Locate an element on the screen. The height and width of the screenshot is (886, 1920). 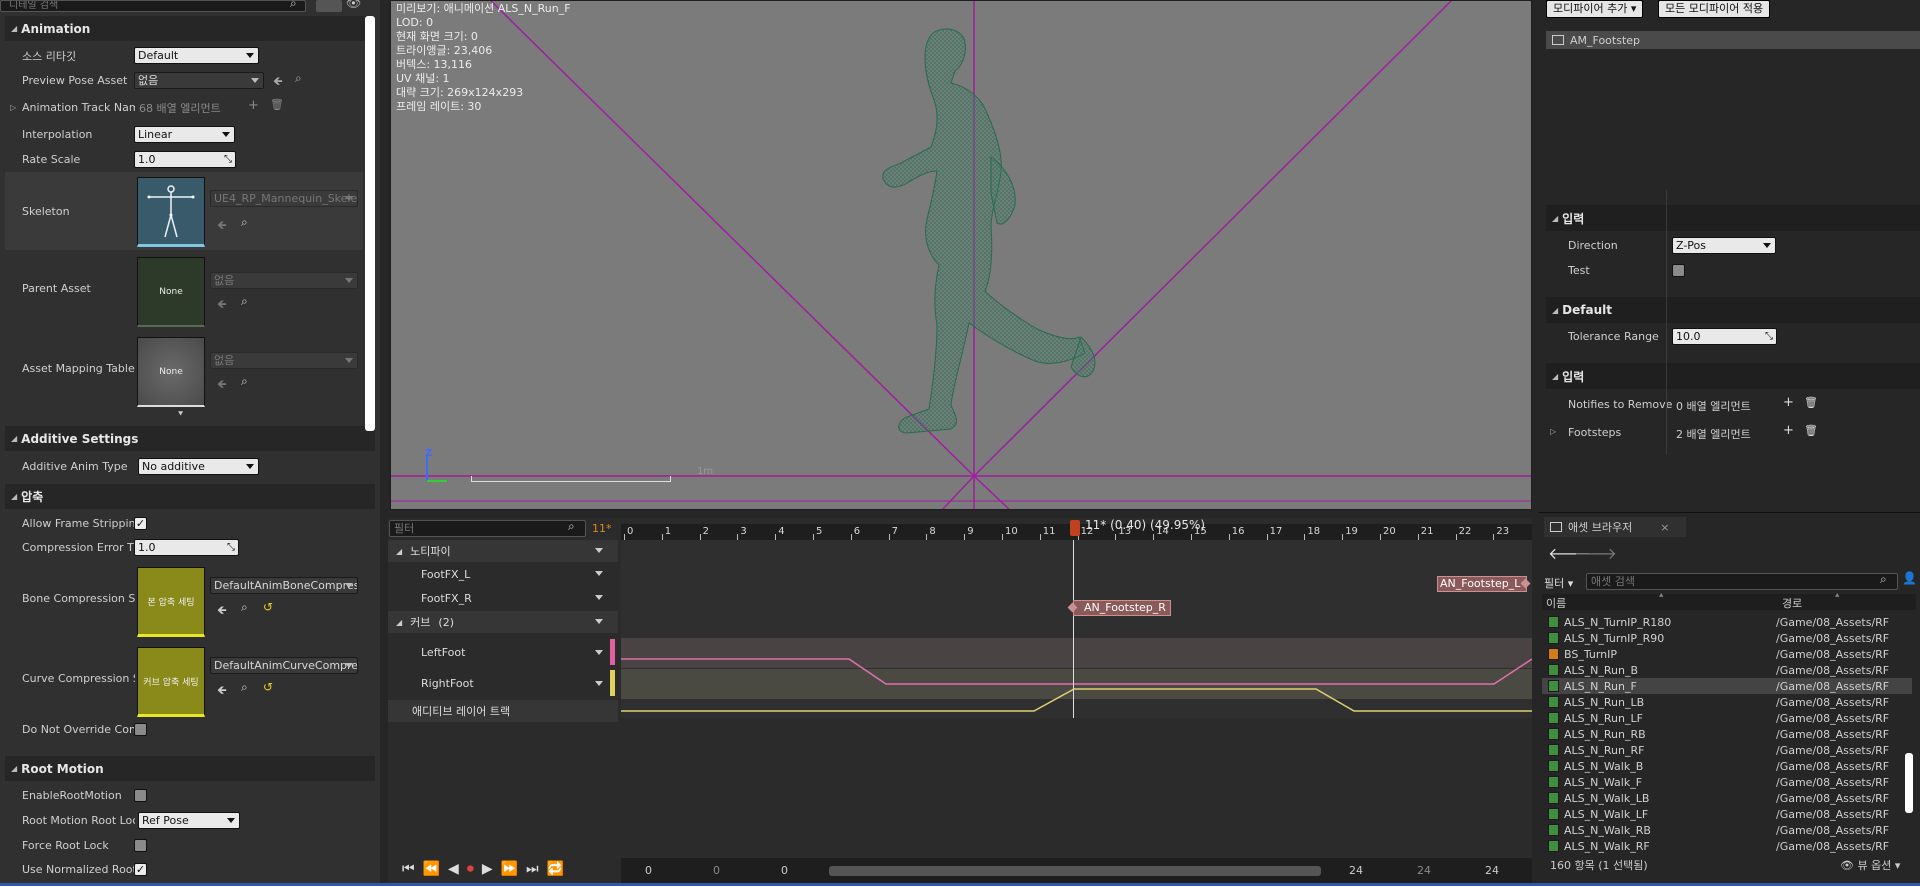
chevron-down-icon: ⯆ is located at coordinates (182, 415).